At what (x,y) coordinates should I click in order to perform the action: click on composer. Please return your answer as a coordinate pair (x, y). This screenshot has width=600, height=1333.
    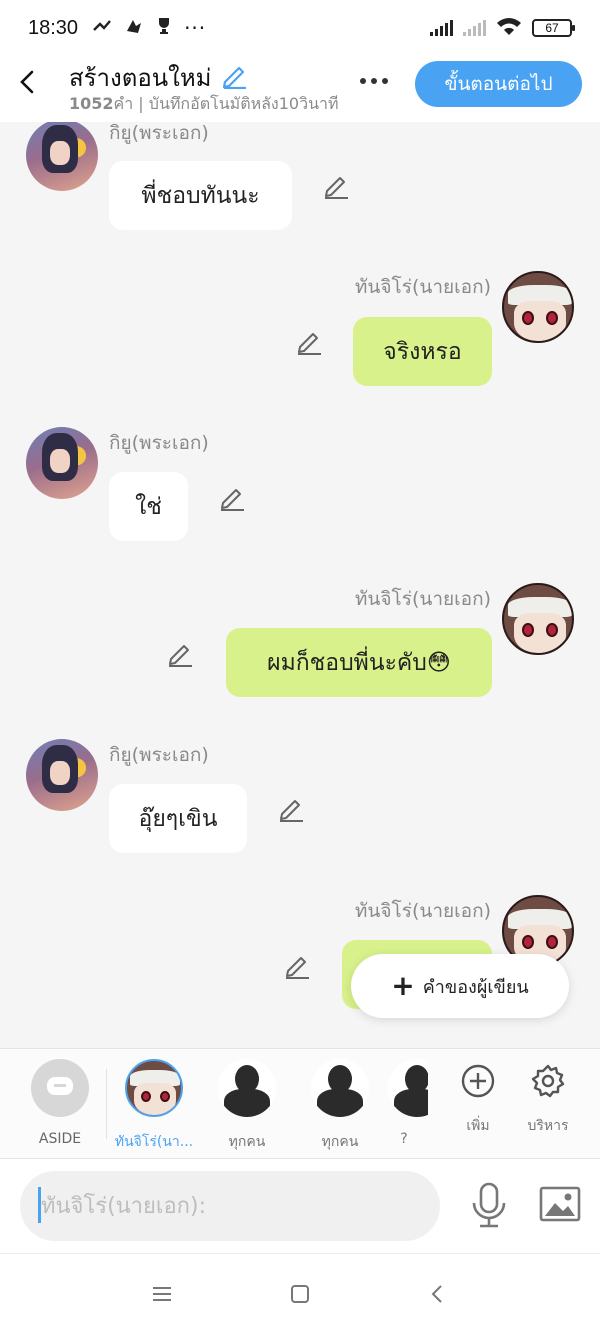
    Looking at the image, I should click on (300, 1205).